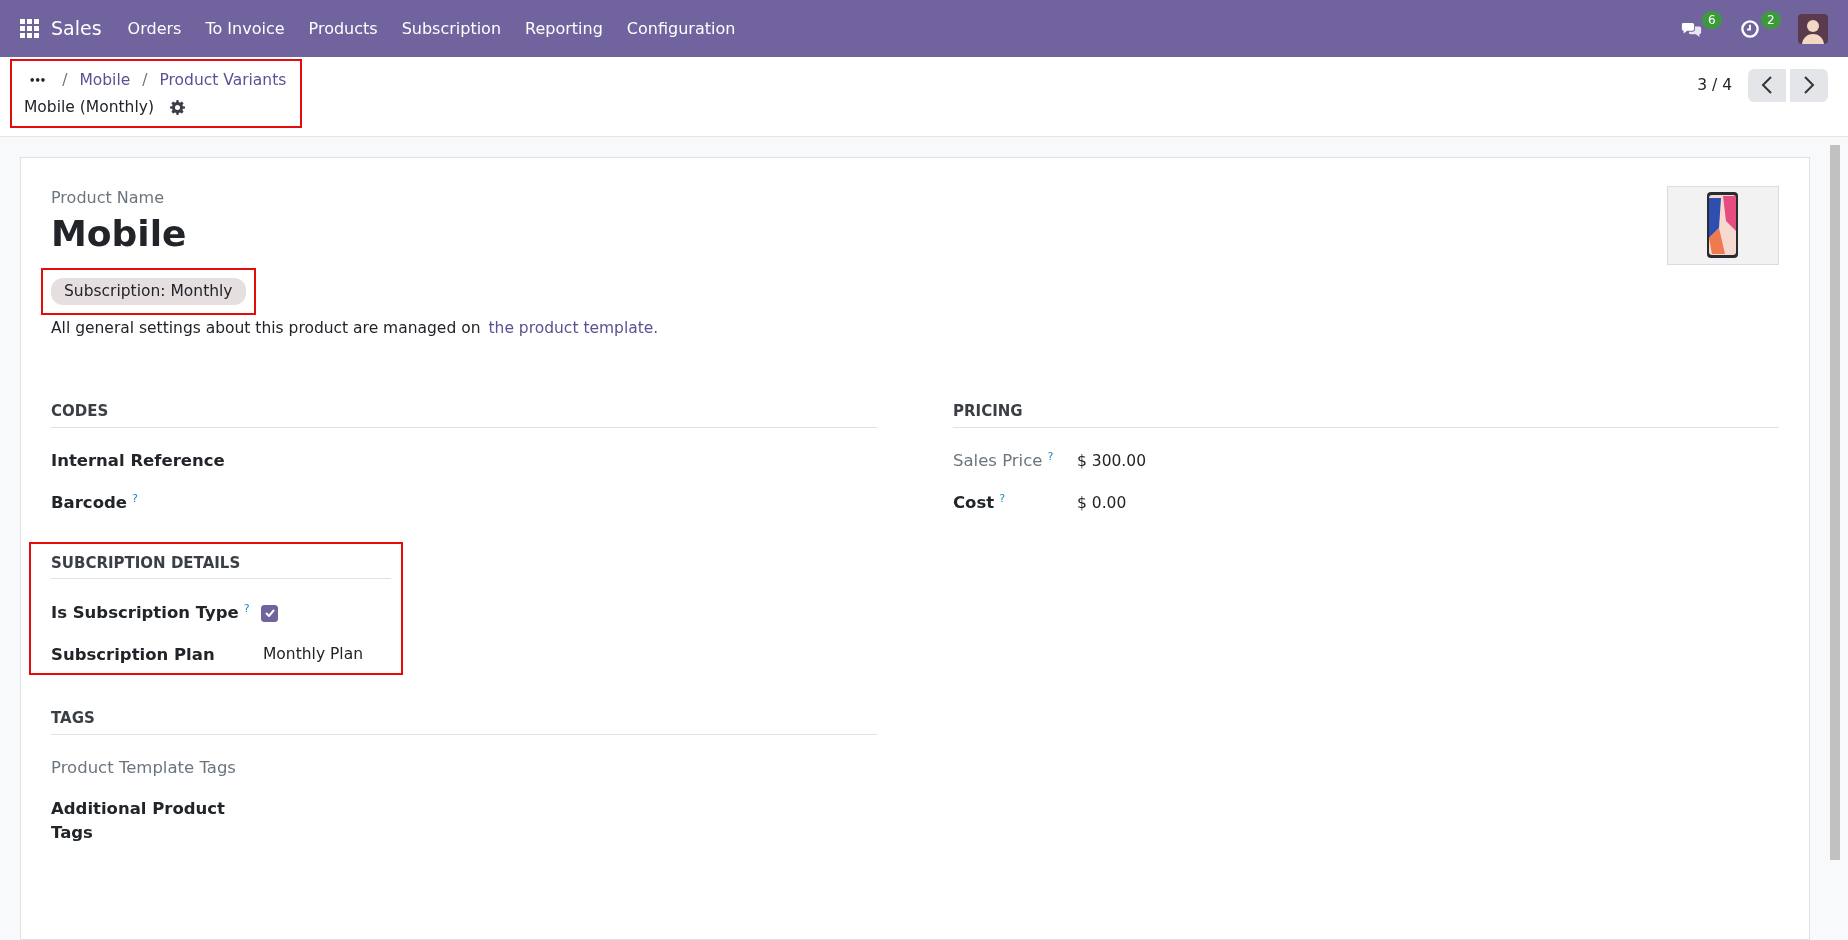  Describe the element at coordinates (573, 327) in the screenshot. I see `template-link: the product template.` at that location.